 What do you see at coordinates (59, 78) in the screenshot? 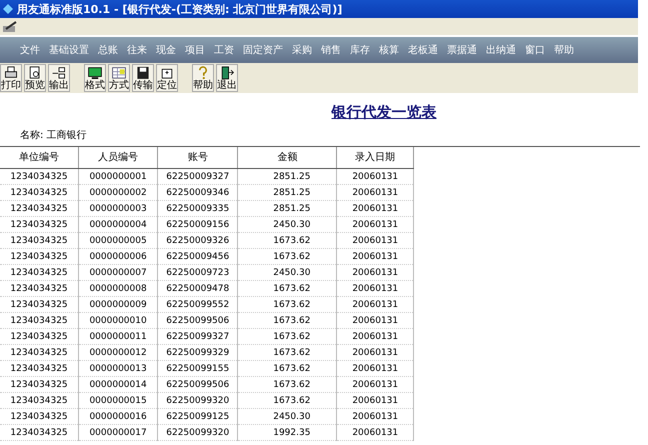
I see `toolbar-button: 输出` at bounding box center [59, 78].